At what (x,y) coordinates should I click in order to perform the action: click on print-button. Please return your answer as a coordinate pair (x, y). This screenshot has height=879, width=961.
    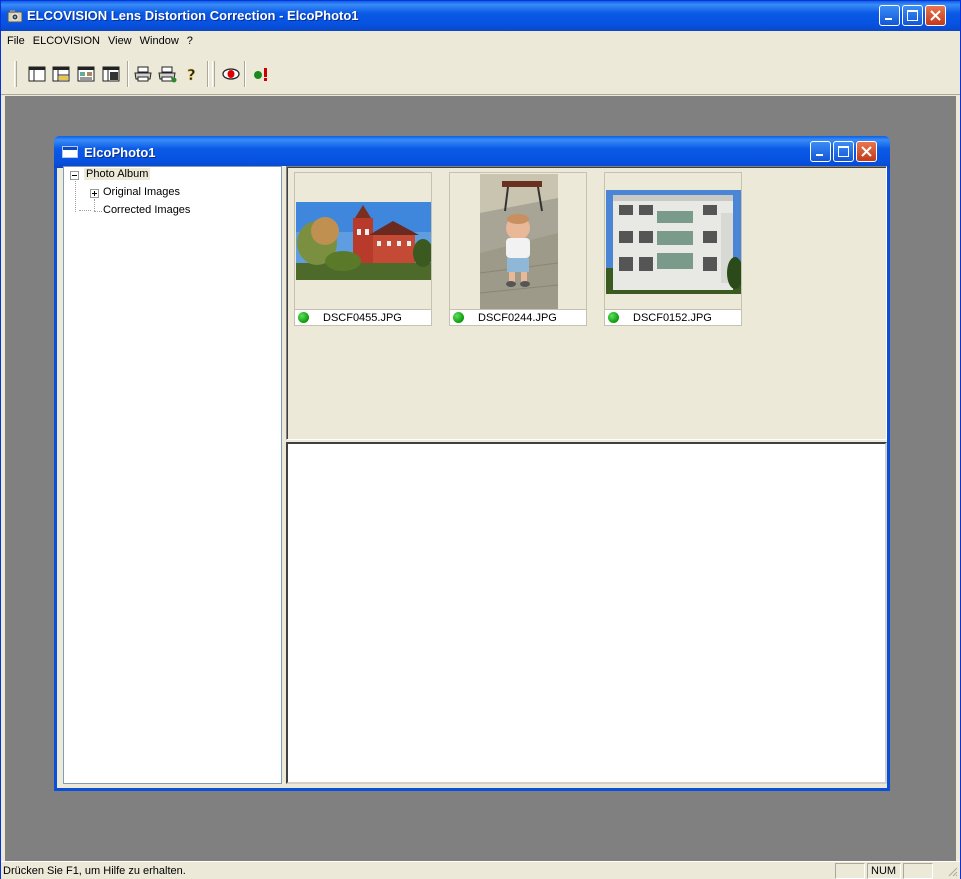
    Looking at the image, I should click on (143, 74).